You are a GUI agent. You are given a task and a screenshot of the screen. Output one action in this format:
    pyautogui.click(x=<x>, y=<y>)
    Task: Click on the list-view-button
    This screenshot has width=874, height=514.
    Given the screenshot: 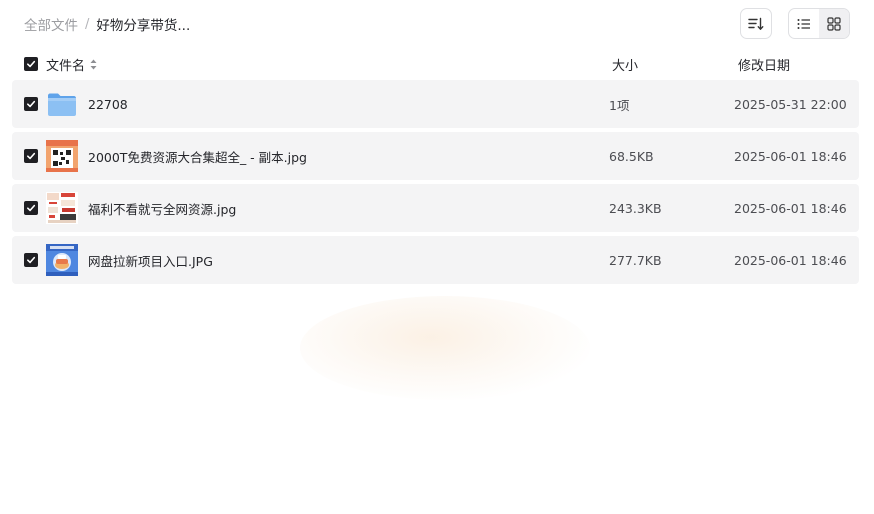 What is the action you would take?
    pyautogui.click(x=804, y=23)
    